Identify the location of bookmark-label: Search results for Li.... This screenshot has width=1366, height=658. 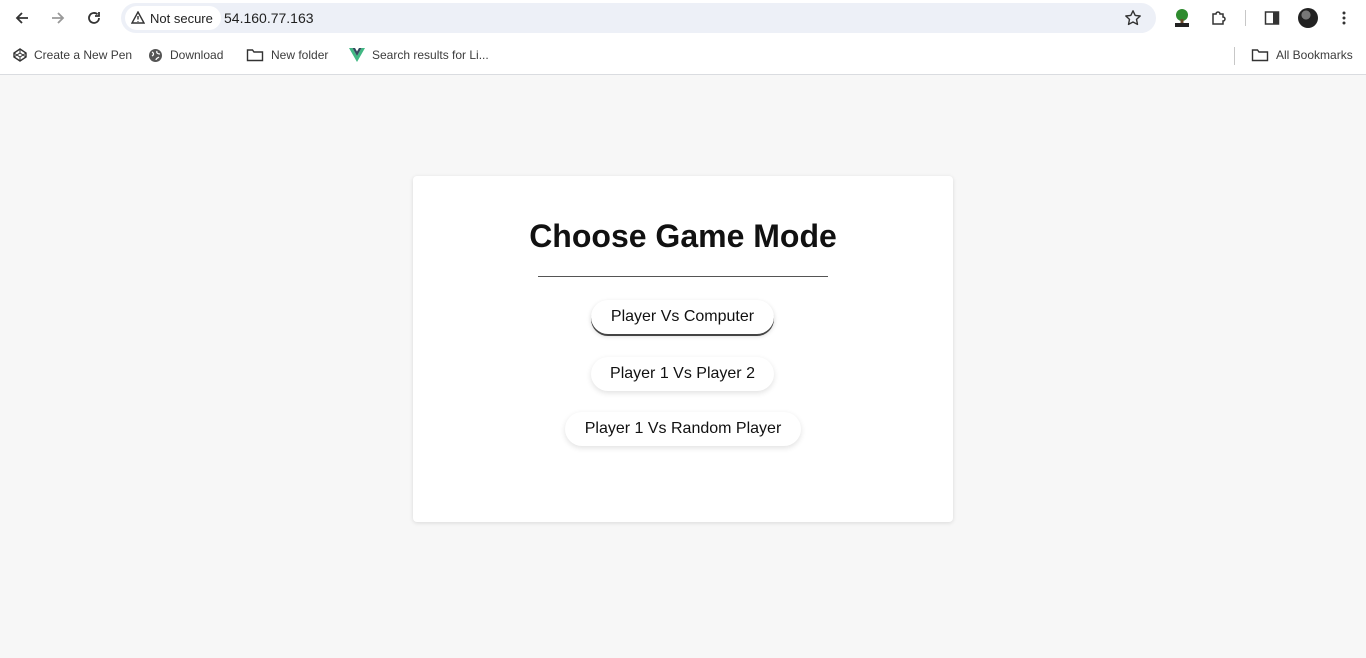
(430, 55).